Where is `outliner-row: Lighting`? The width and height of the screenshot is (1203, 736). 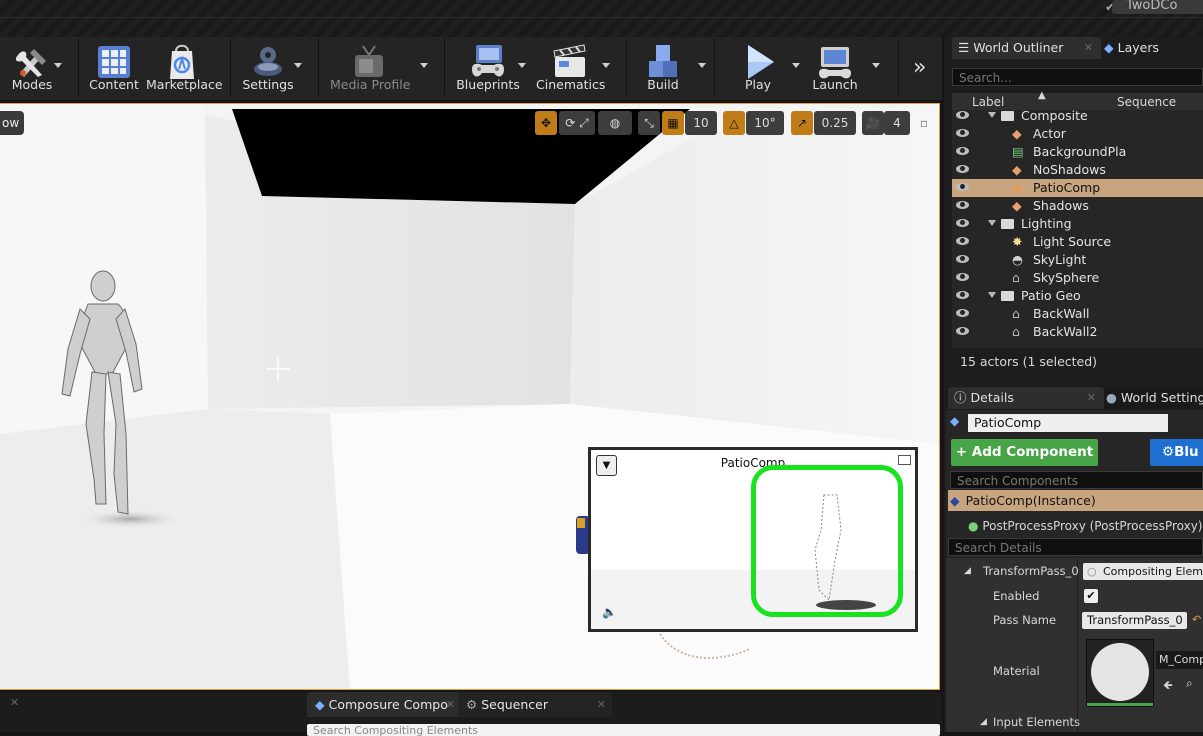
outliner-row: Lighting is located at coordinates (1077, 224).